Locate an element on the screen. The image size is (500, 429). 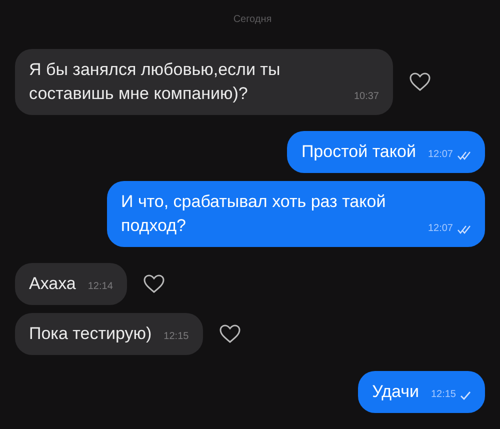
message-text: Пока тестирую) is located at coordinates (90, 334).